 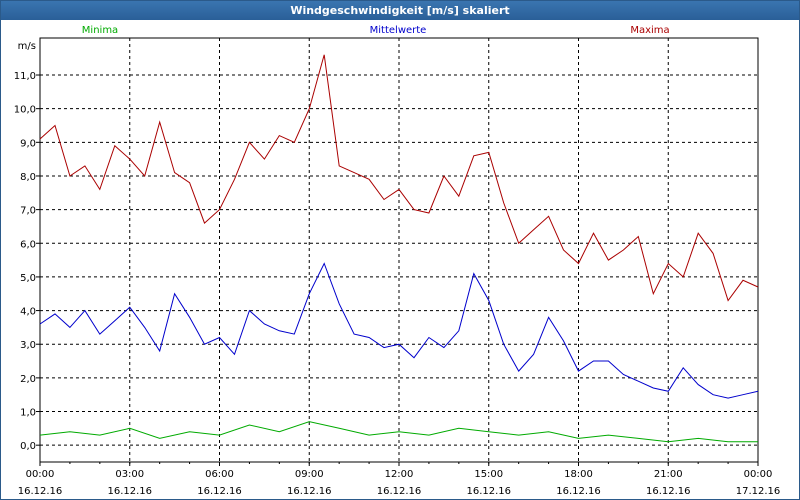 What do you see at coordinates (28, 312) in the screenshot?
I see `y-tick-label: 4,0` at bounding box center [28, 312].